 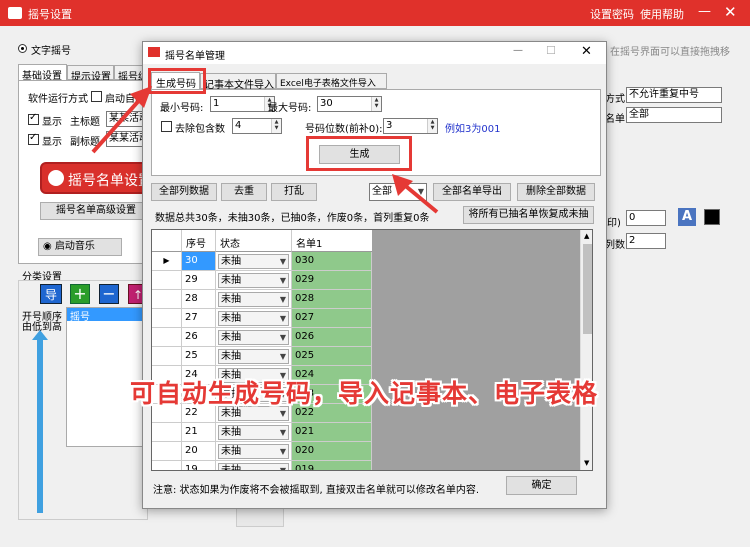 I want to click on annotation-arrow-to-generate, so click(x=419, y=197).